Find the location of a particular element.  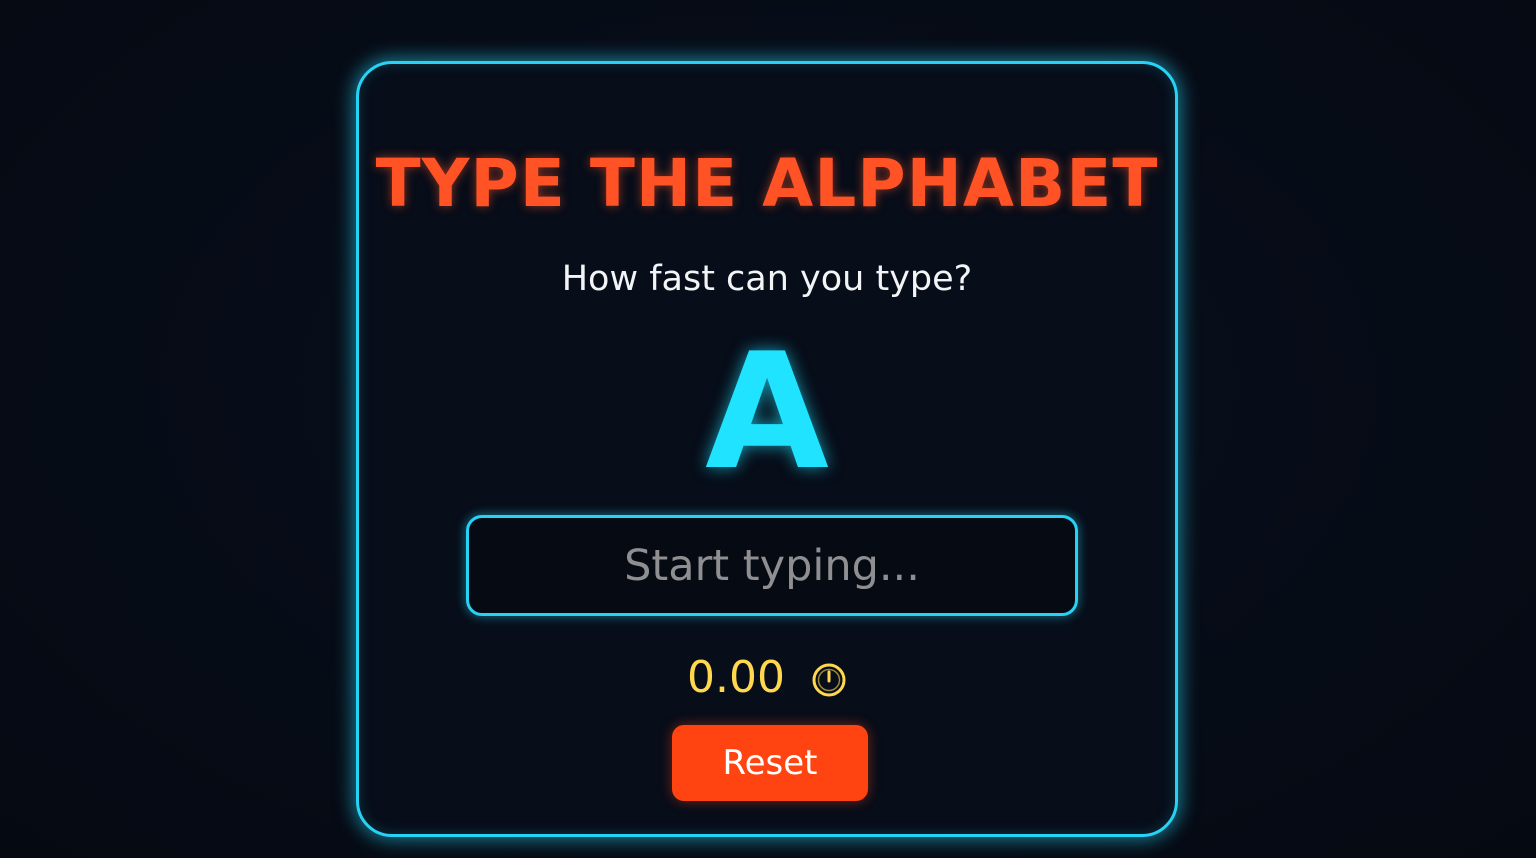

game-subtitle: How fast can you type? is located at coordinates (767, 279).